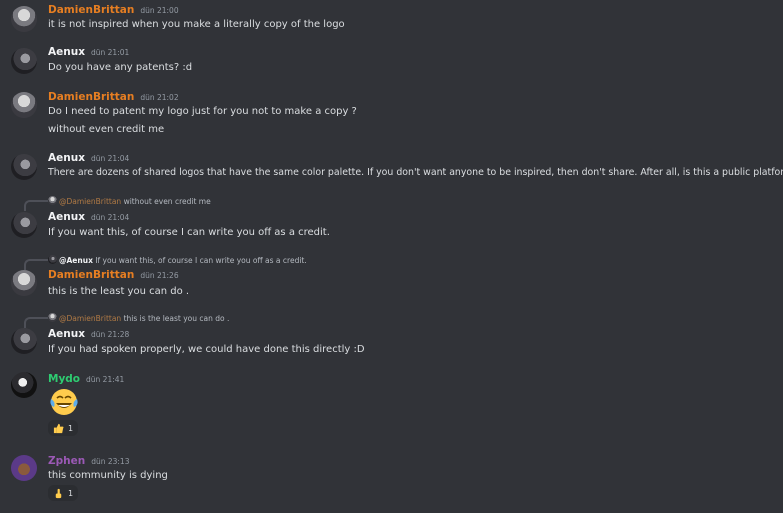 The width and height of the screenshot is (783, 513). What do you see at coordinates (120, 67) in the screenshot?
I see `message-text: Do you have any patents? :d` at bounding box center [120, 67].